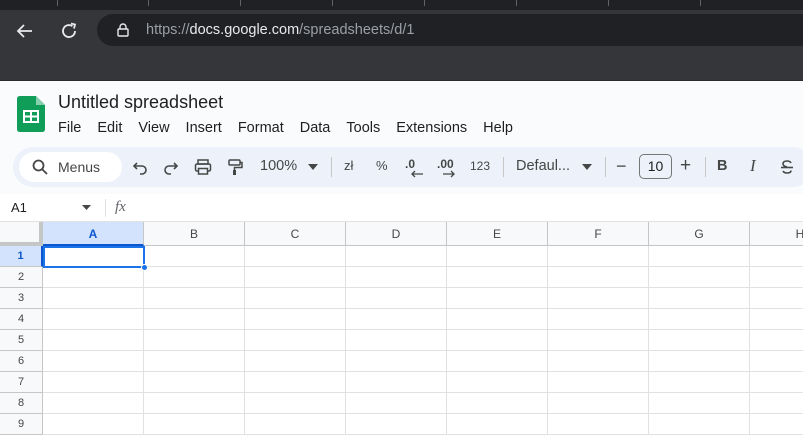 The width and height of the screenshot is (803, 435). Describe the element at coordinates (123, 30) in the screenshot. I see `site-info-icon` at that location.